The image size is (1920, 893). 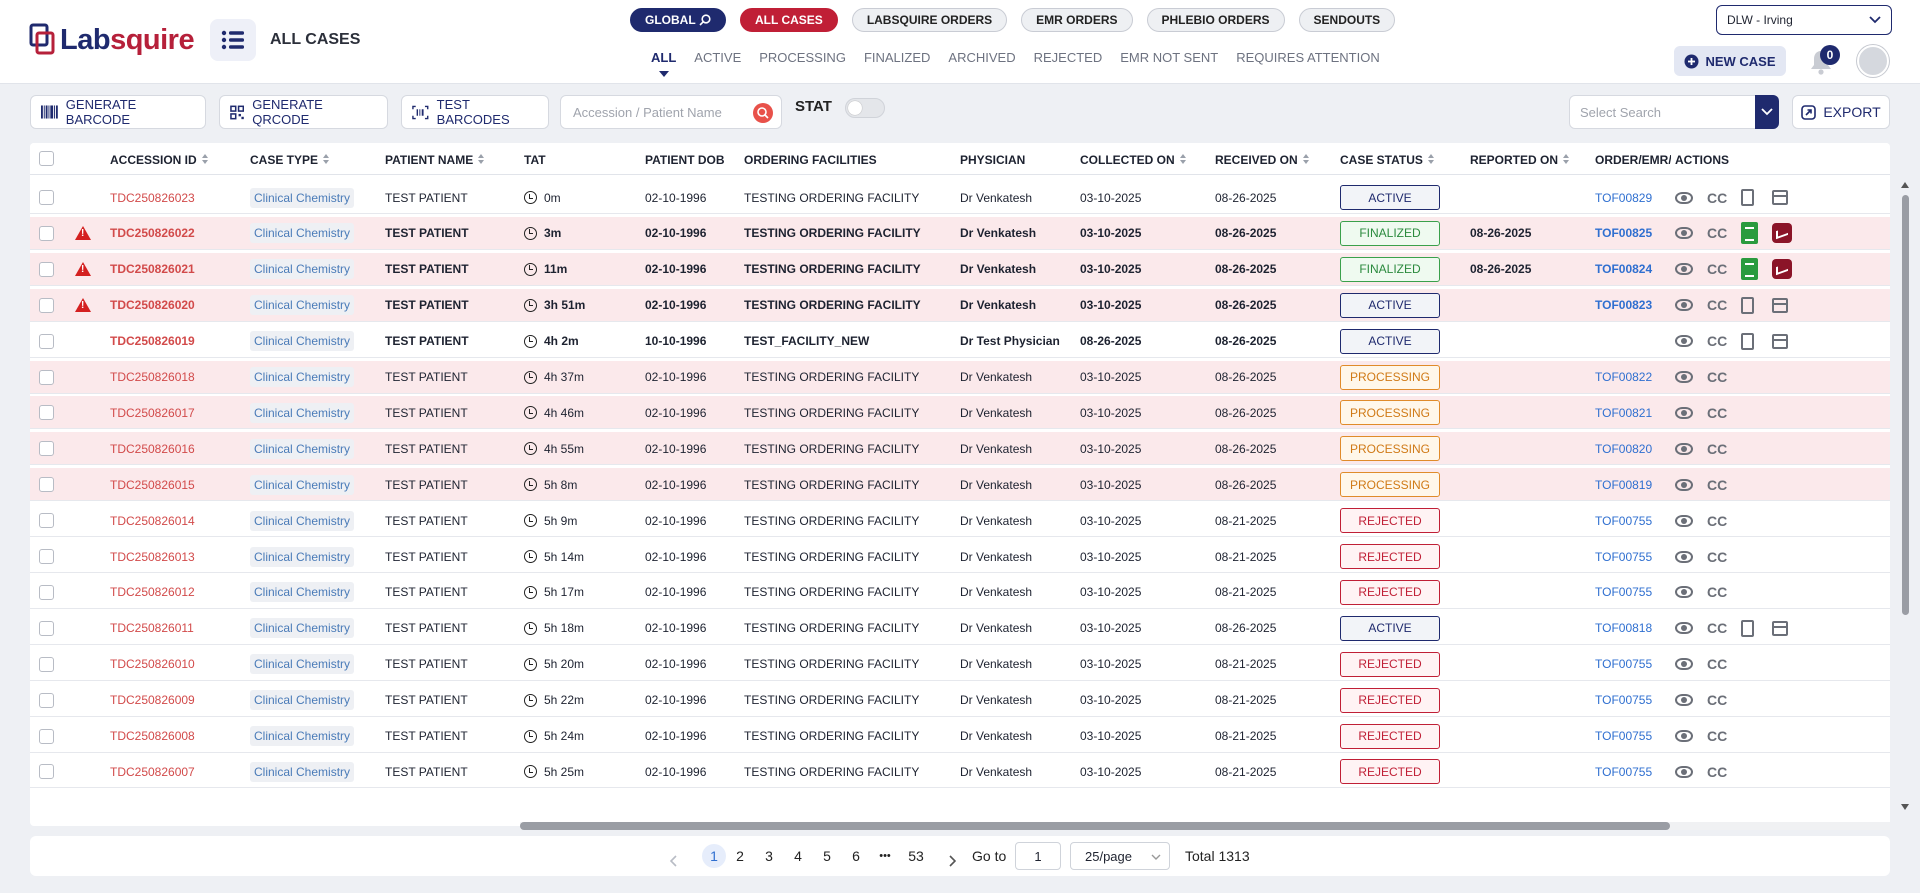 What do you see at coordinates (981, 60) in the screenshot?
I see `tab-archived: ARCHIVED` at bounding box center [981, 60].